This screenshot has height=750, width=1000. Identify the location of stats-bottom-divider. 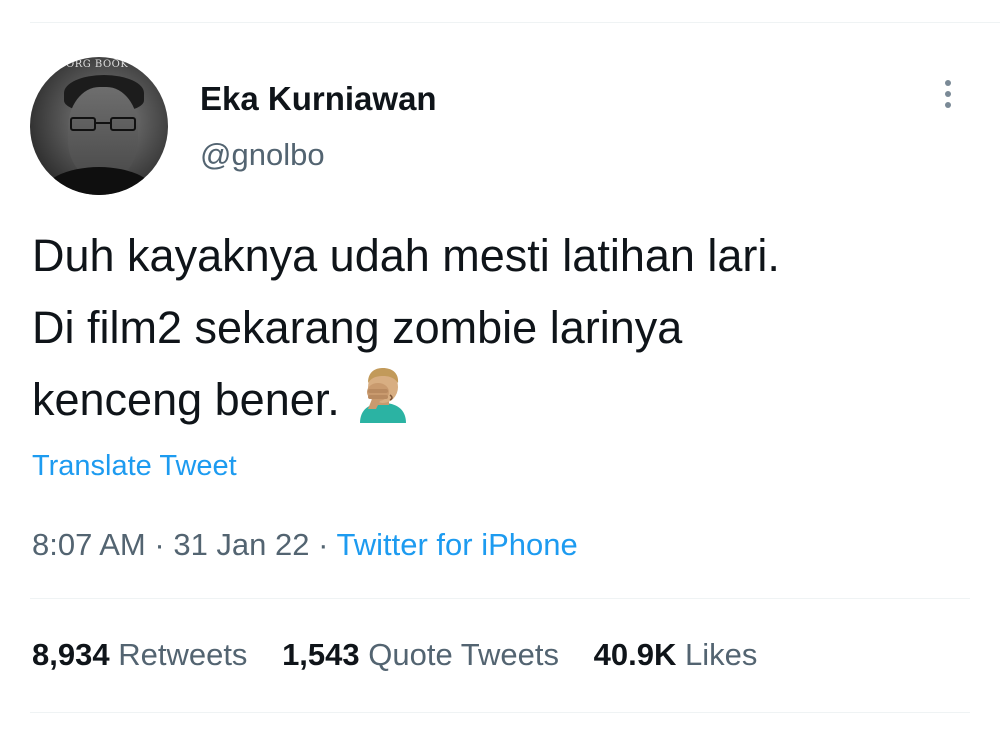
(500, 712).